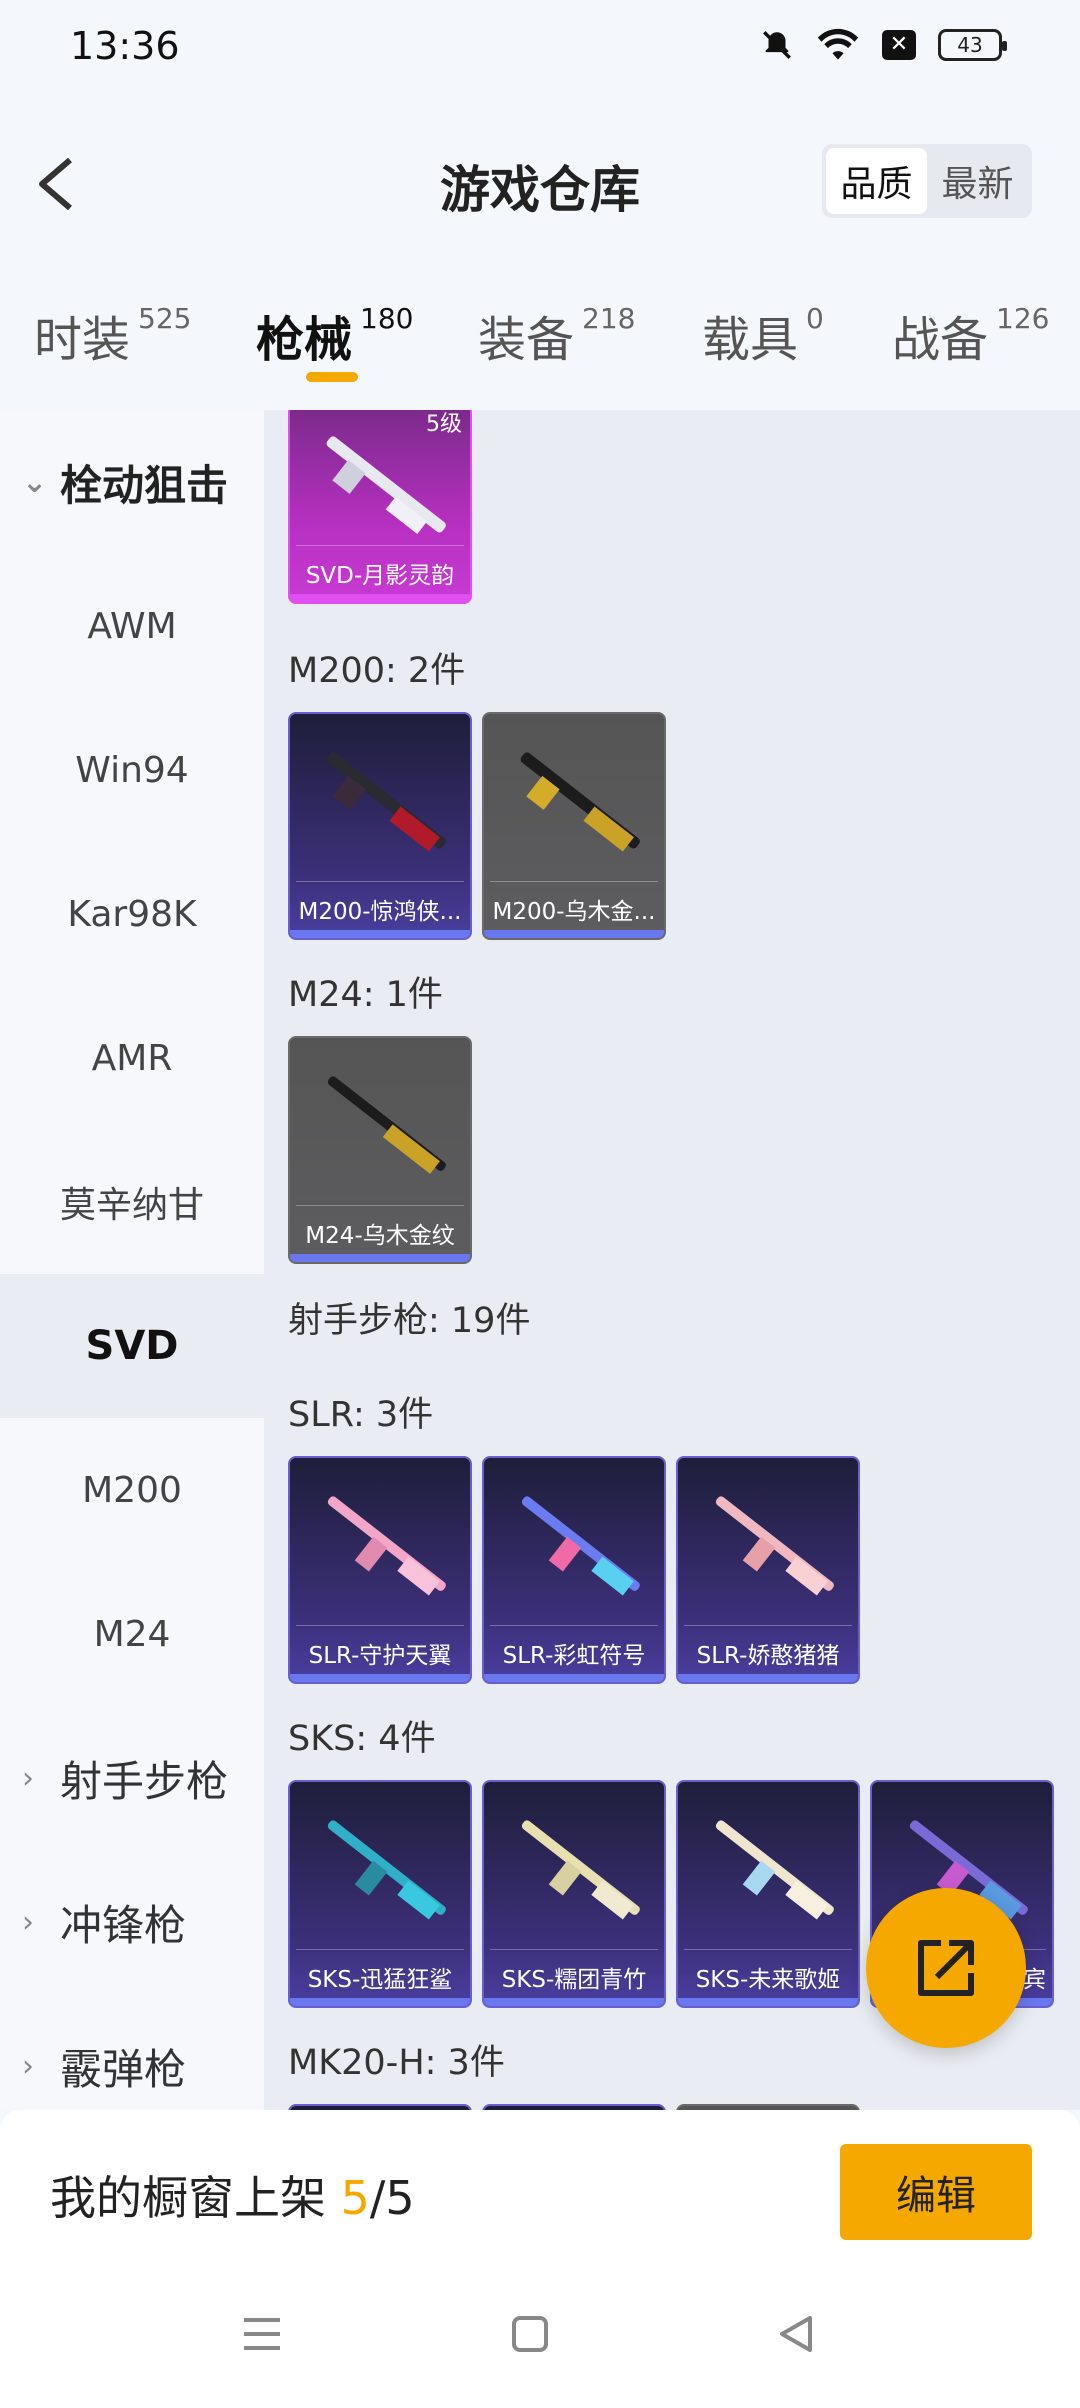 This screenshot has height=2408, width=1080. What do you see at coordinates (380, 1236) in the screenshot?
I see `weapon-name: M24-乌木金纹` at bounding box center [380, 1236].